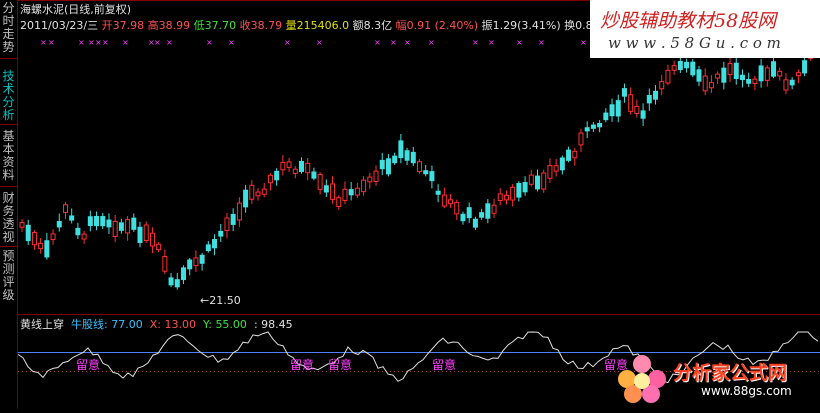 This screenshot has width=820, height=413. What do you see at coordinates (8, 218) in the screenshot?
I see `tab-financial: 财务透视` at bounding box center [8, 218].